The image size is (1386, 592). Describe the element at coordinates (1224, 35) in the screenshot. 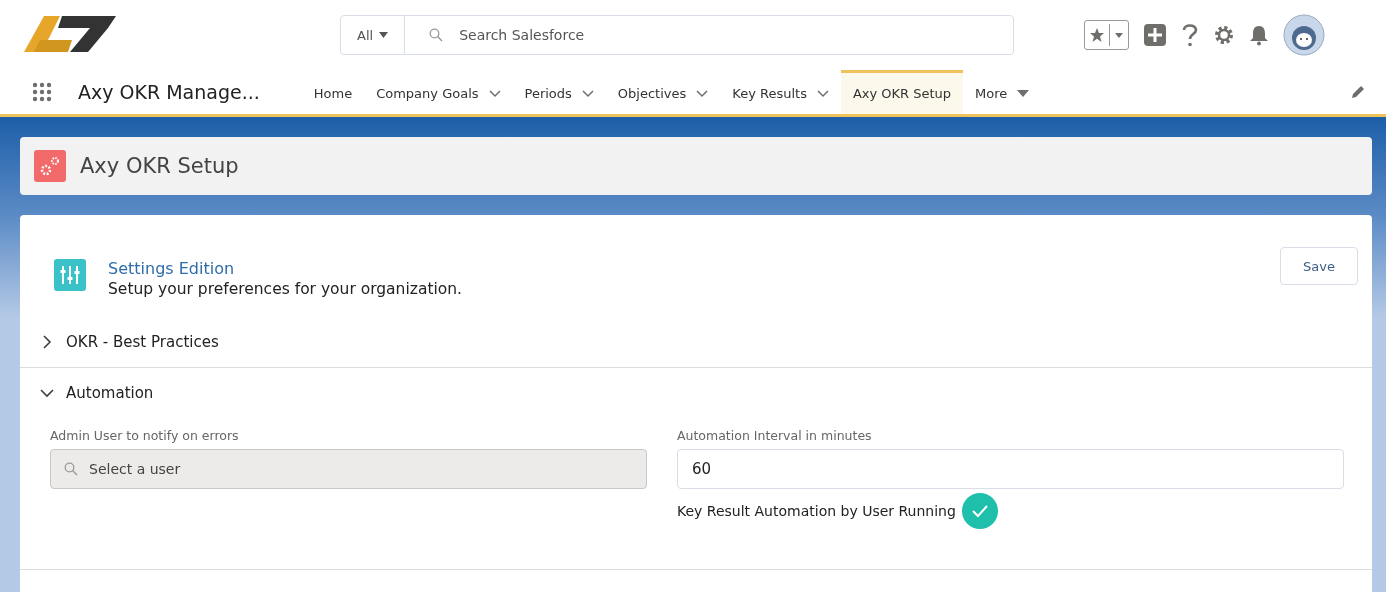

I see `settings-icon` at that location.